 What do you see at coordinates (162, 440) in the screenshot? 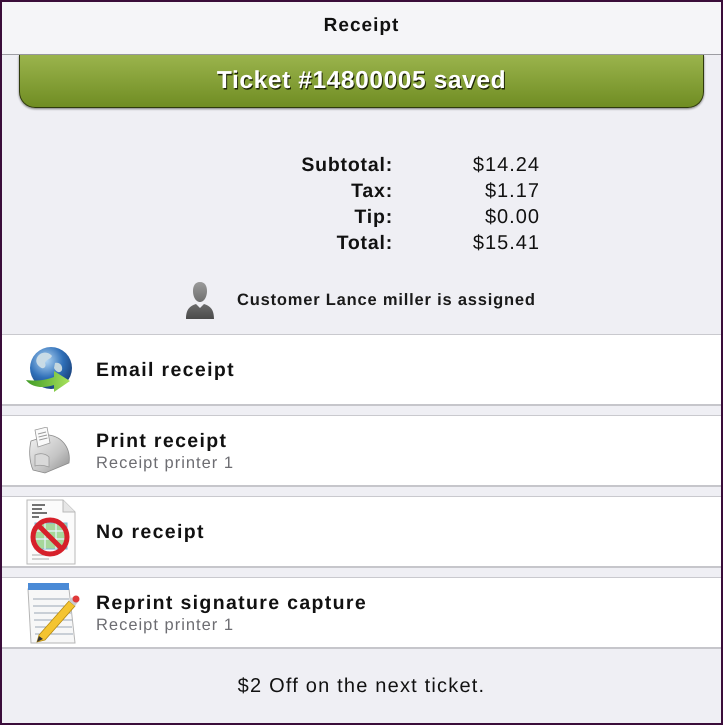
I see `option-title: Print receipt` at bounding box center [162, 440].